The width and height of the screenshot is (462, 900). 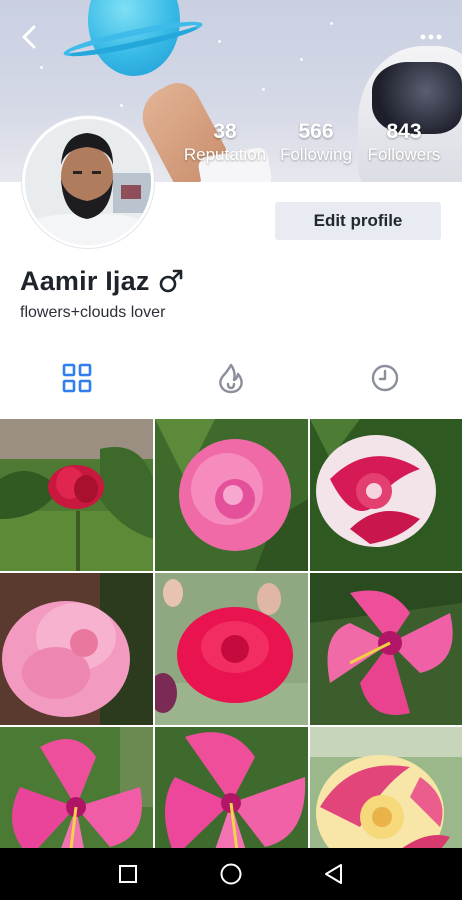 What do you see at coordinates (225, 154) in the screenshot?
I see `stat-reputation-label: Reputation` at bounding box center [225, 154].